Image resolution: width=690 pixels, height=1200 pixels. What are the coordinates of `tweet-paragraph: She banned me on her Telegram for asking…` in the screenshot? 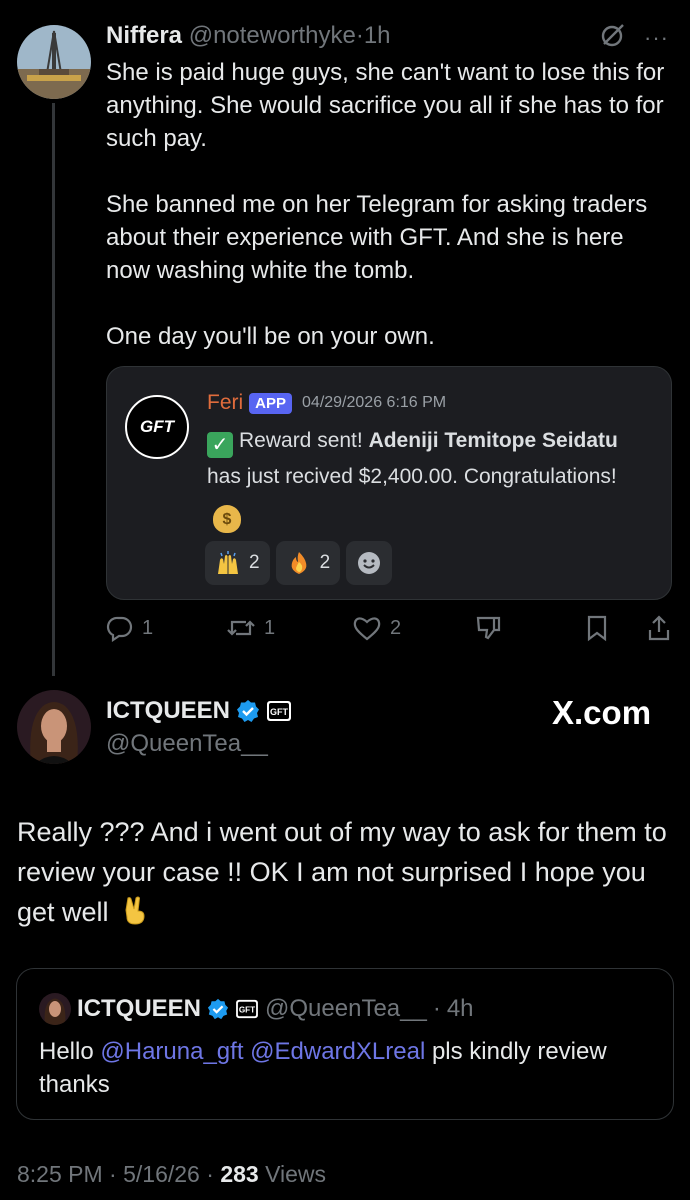 It's located at (377, 237).